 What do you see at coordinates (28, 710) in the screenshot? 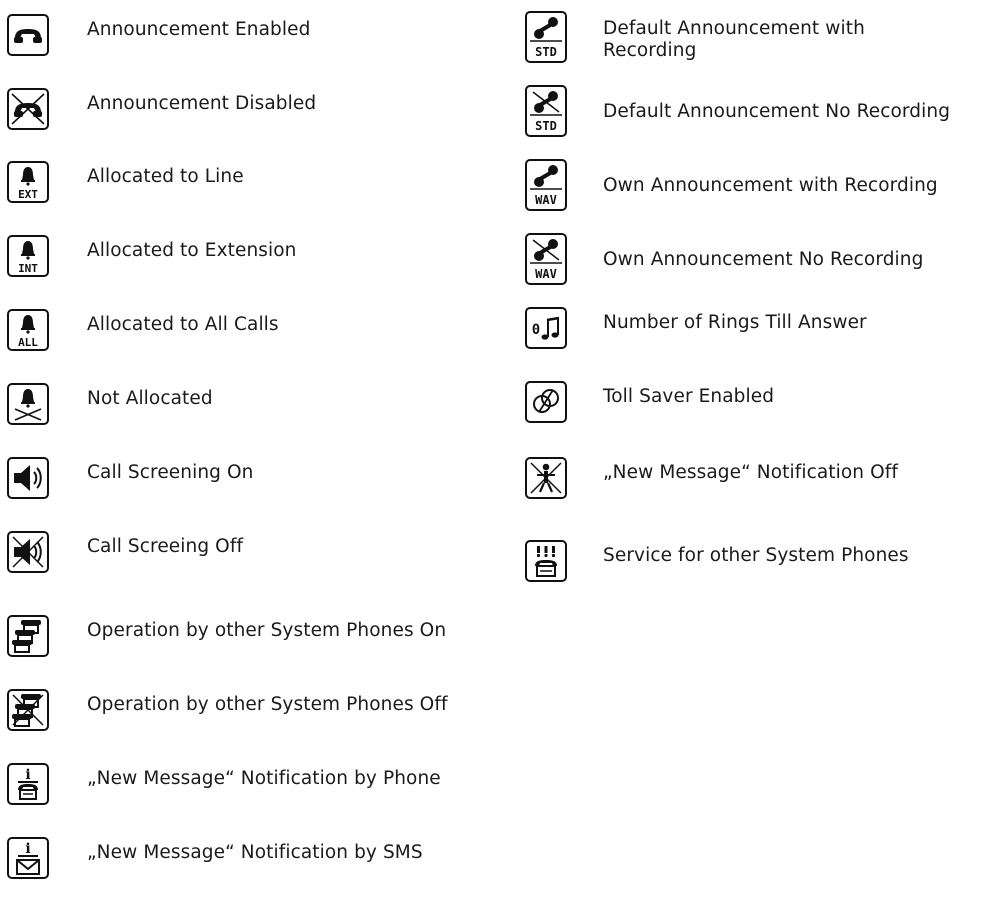
I see `system-phones-off-icon` at bounding box center [28, 710].